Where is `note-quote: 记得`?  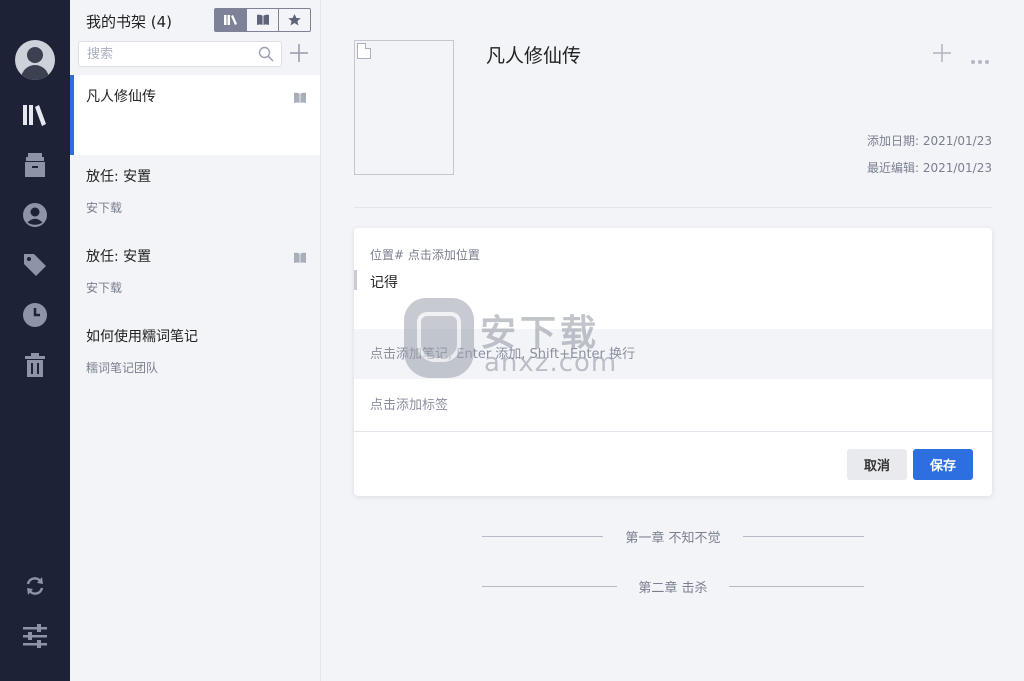
note-quote: 记得 is located at coordinates (384, 283).